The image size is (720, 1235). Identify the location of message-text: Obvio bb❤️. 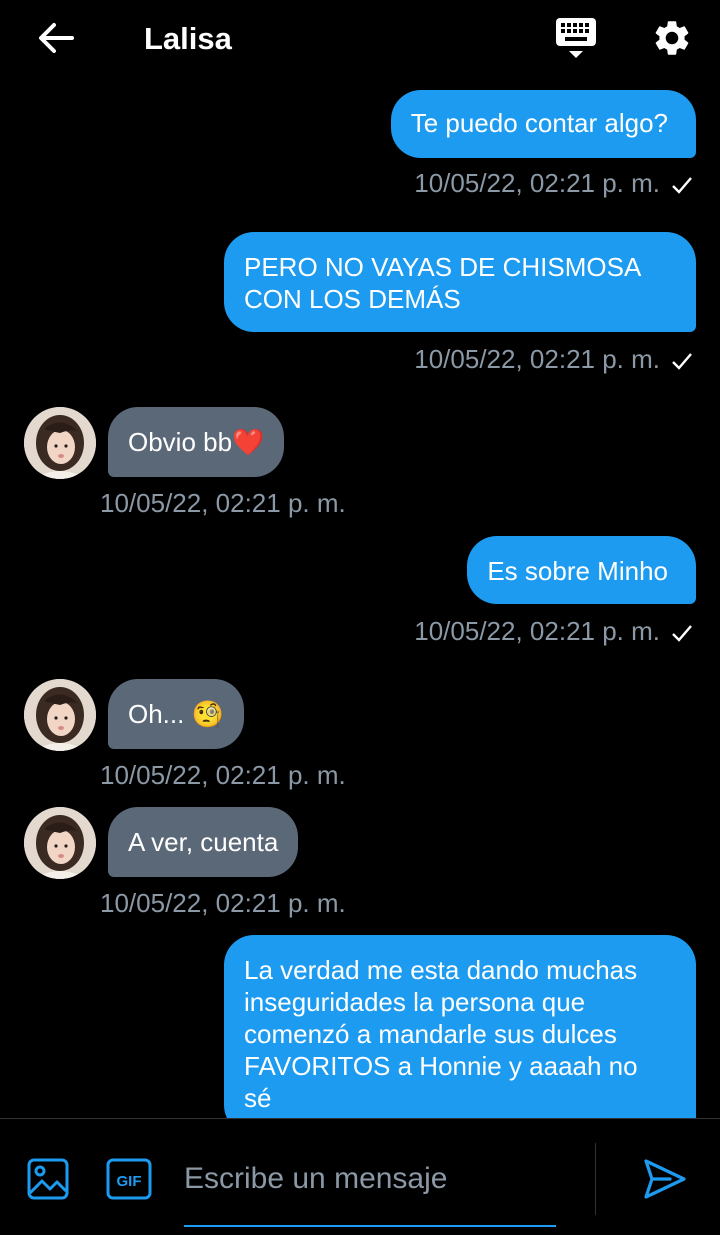
(196, 442).